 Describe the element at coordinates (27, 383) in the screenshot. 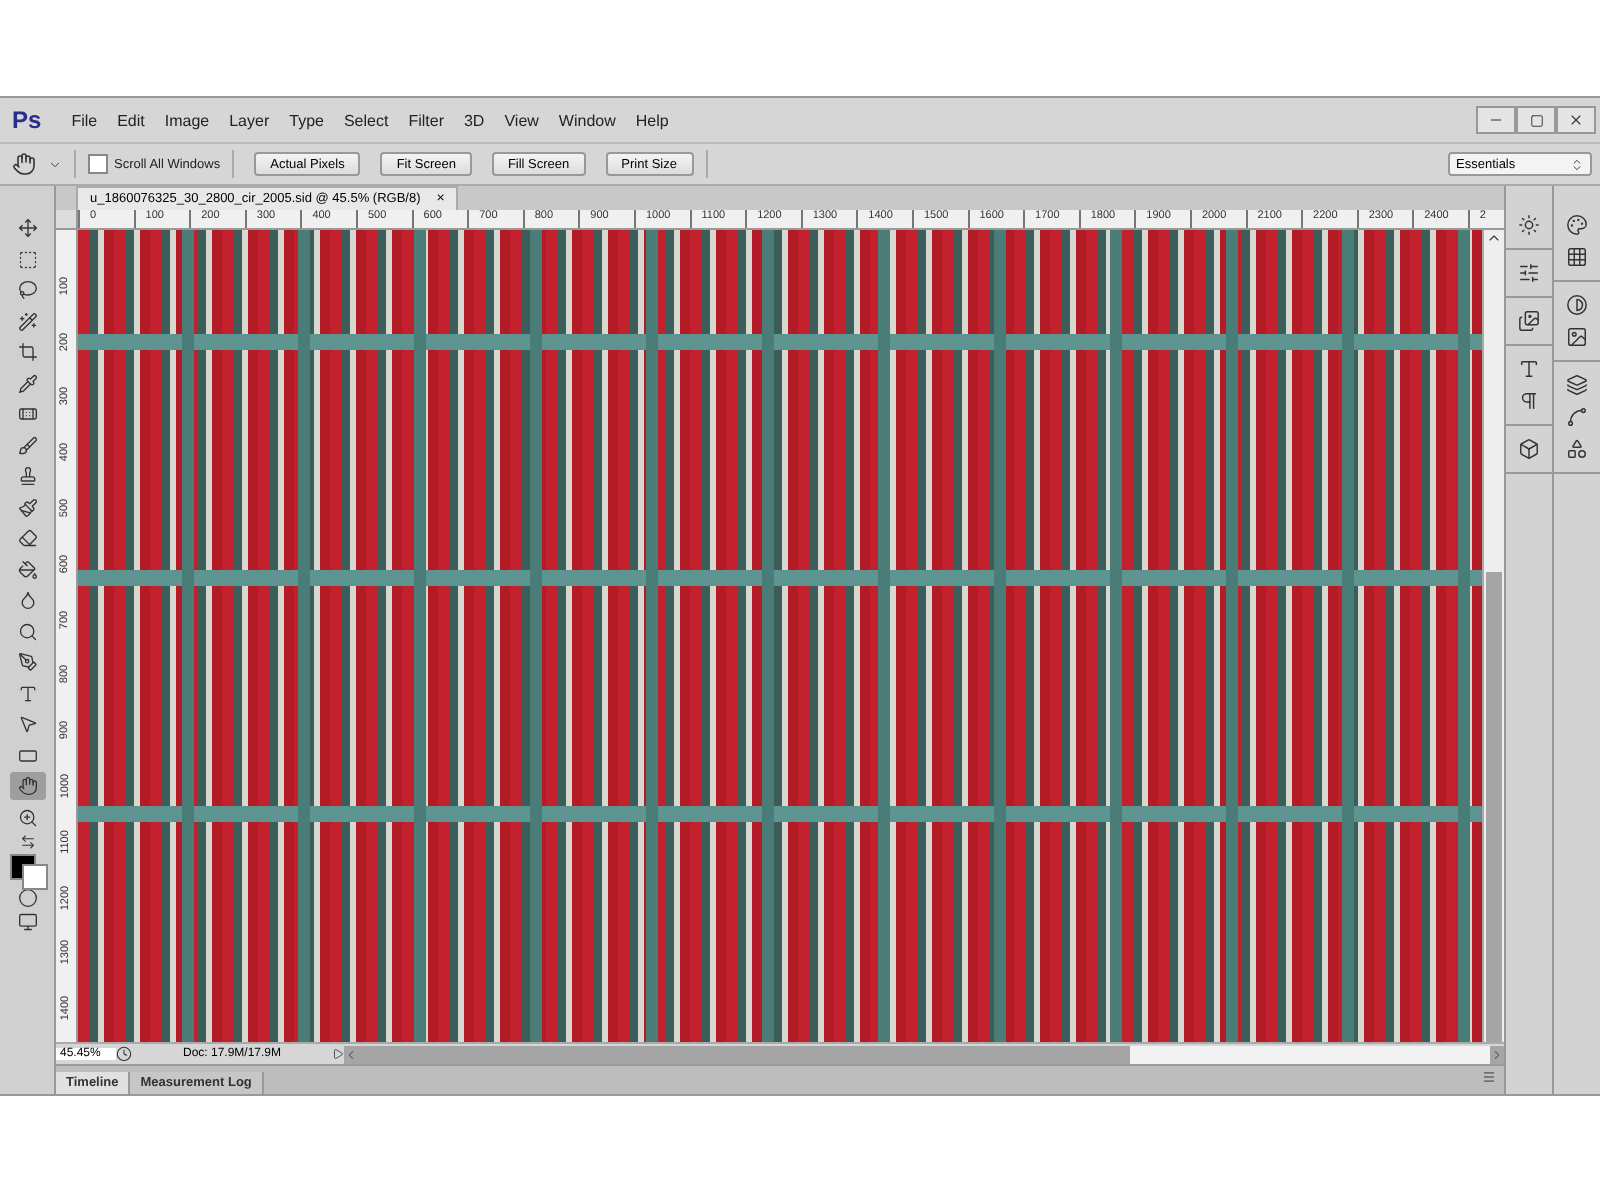

I see `eyedropper-icon` at that location.